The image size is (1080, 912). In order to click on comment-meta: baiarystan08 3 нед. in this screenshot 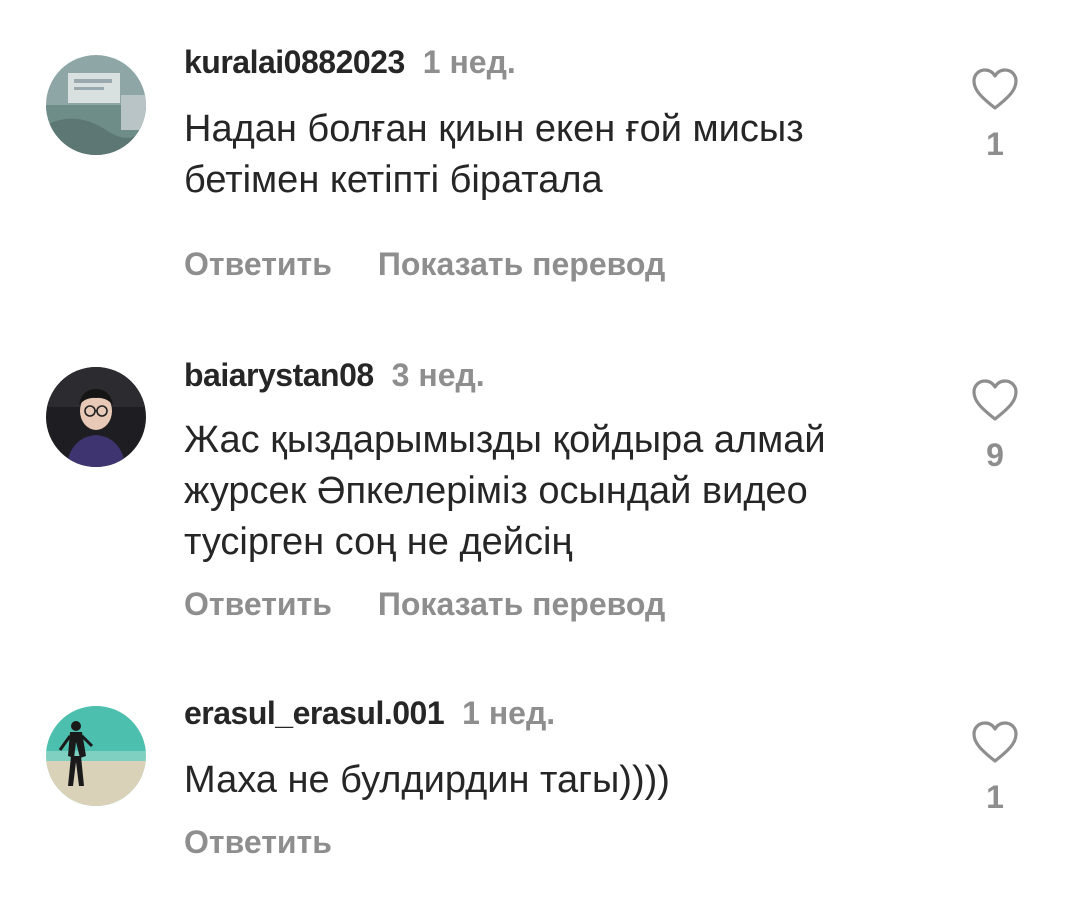, I will do `click(334, 375)`.